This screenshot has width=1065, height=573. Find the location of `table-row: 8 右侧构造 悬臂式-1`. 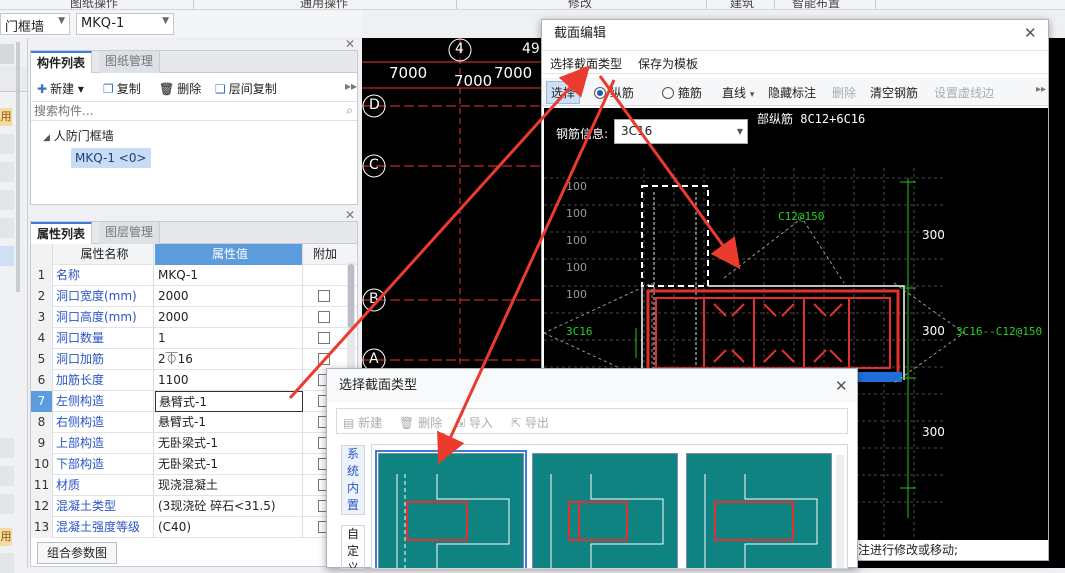

table-row: 8 右侧构造 悬臂式-1 is located at coordinates (194, 422).